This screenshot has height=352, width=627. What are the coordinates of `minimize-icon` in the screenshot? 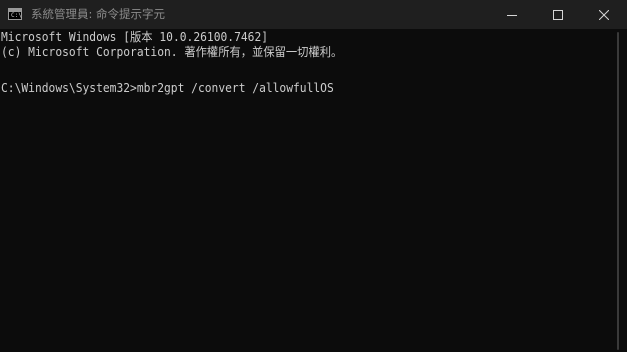 It's located at (512, 15).